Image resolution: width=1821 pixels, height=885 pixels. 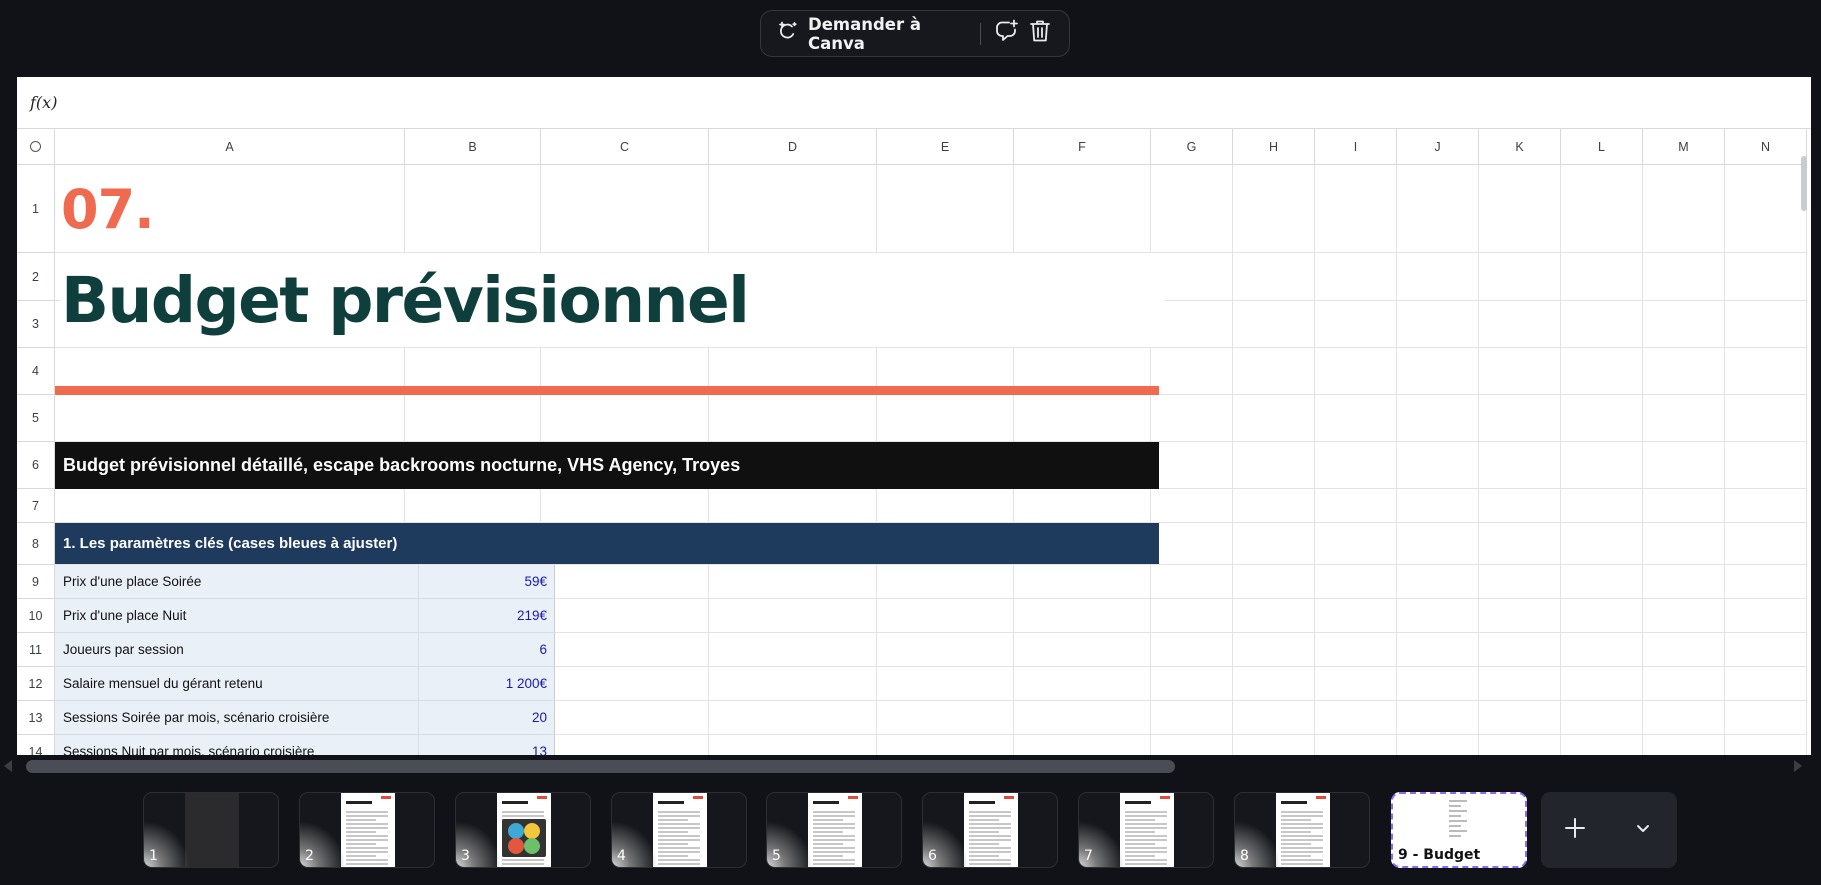 What do you see at coordinates (914, 103) in the screenshot?
I see `formula-bar: f(x)` at bounding box center [914, 103].